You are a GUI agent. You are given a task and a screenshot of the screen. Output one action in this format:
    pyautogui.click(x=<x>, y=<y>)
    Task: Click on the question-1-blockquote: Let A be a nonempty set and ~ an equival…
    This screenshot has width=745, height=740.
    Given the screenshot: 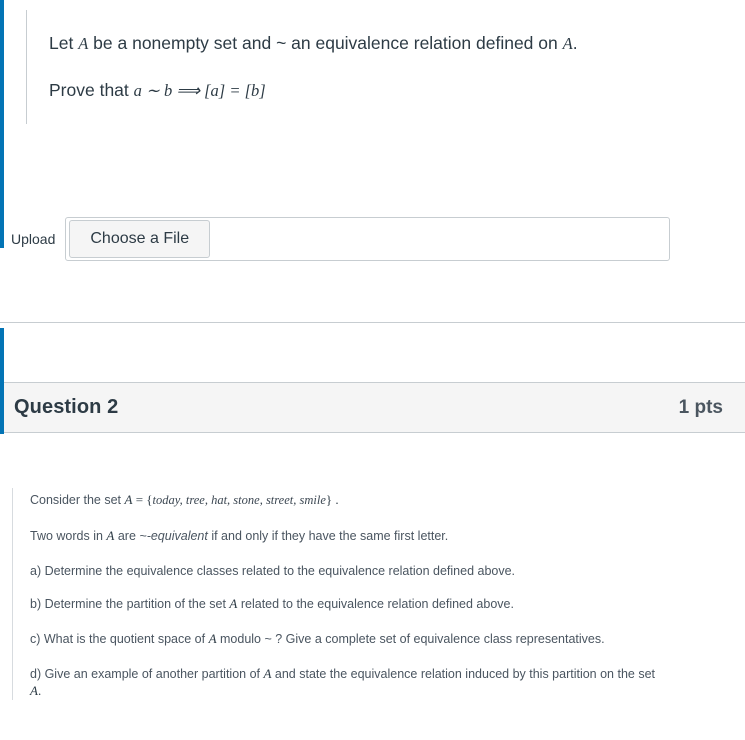 What is the action you would take?
    pyautogui.click(x=371, y=67)
    